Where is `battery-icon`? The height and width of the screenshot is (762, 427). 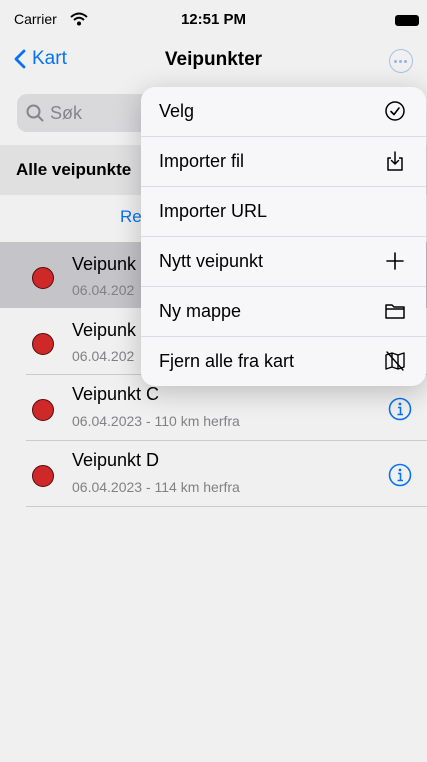
battery-icon is located at coordinates (407, 20).